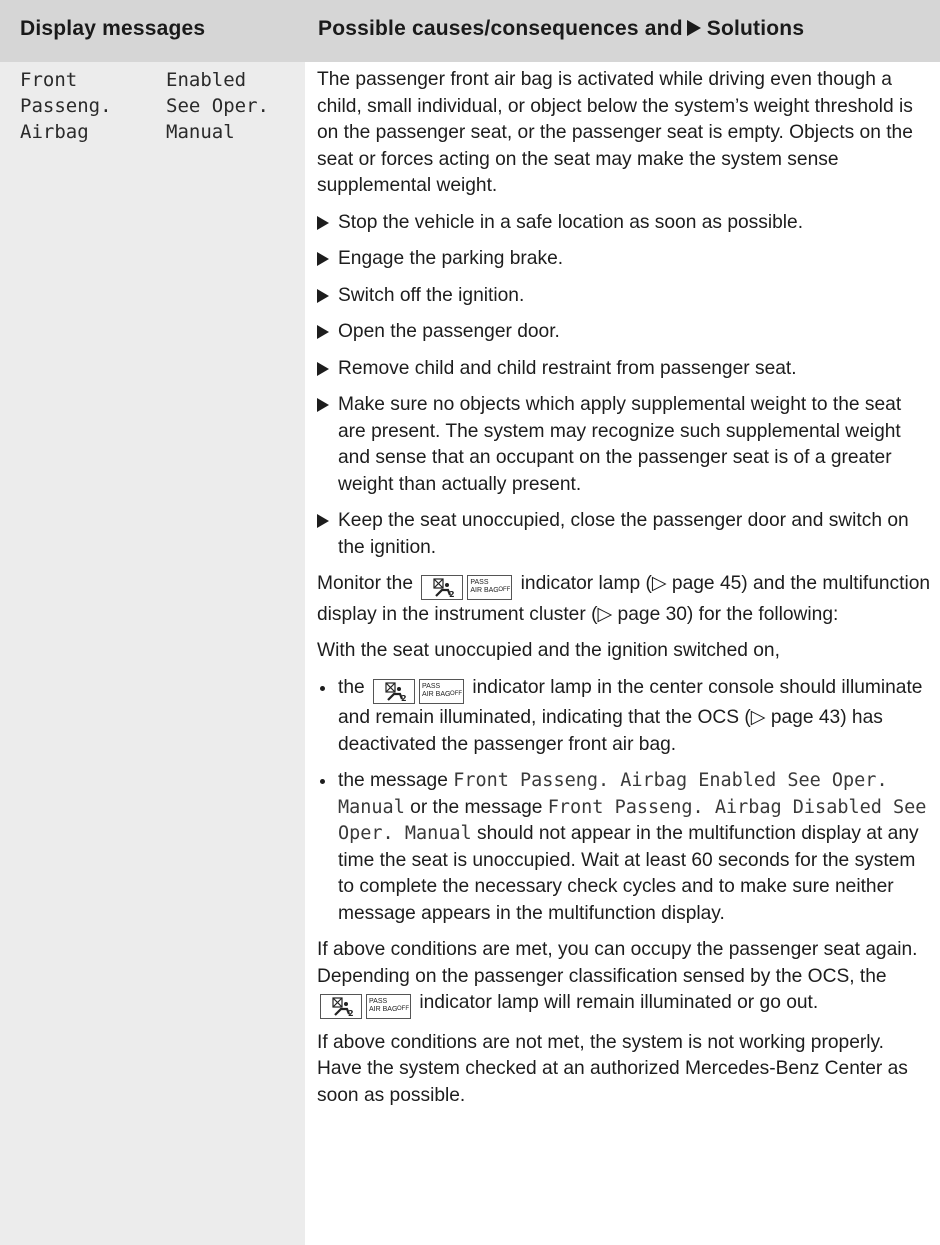  I want to click on step-text: Switch off the ignition., so click(431, 295).